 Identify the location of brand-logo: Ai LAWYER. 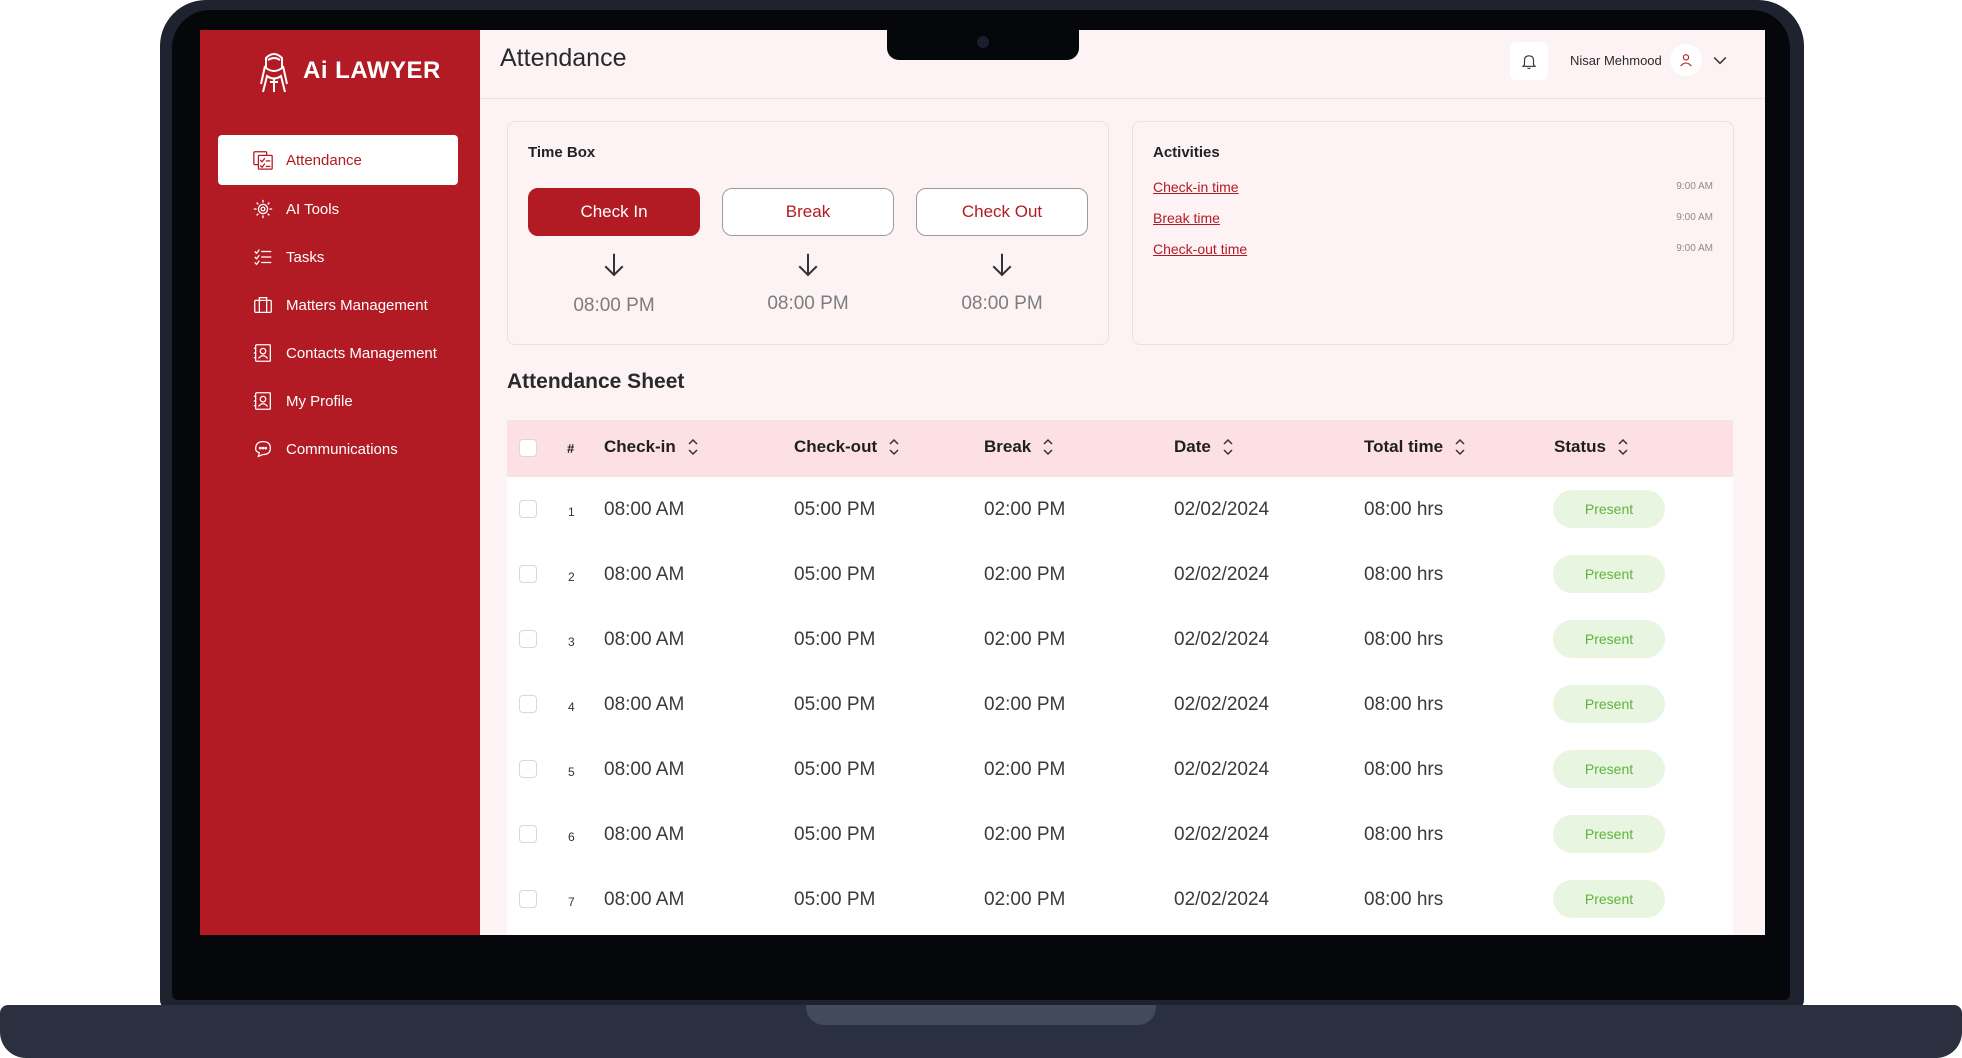
(348, 71).